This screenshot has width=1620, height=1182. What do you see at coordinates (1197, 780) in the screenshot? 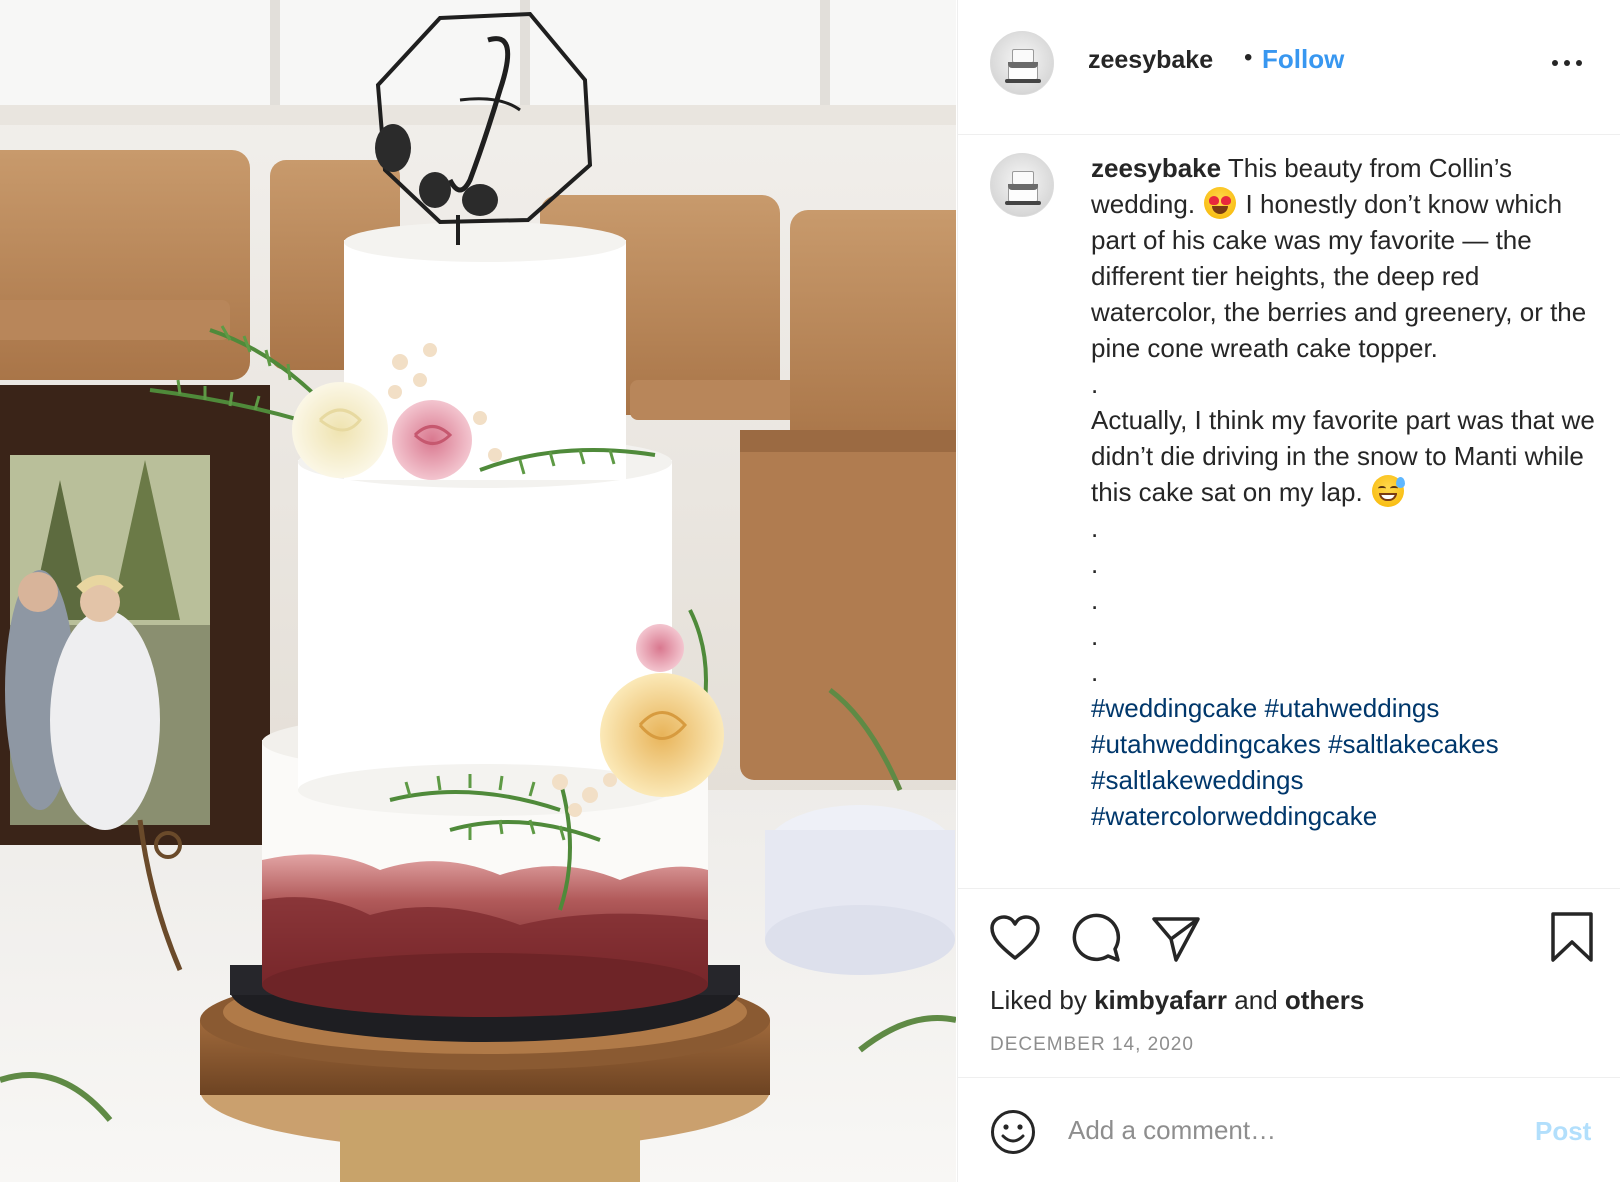
I see `hashtag-link: #saltlakeweddings` at bounding box center [1197, 780].